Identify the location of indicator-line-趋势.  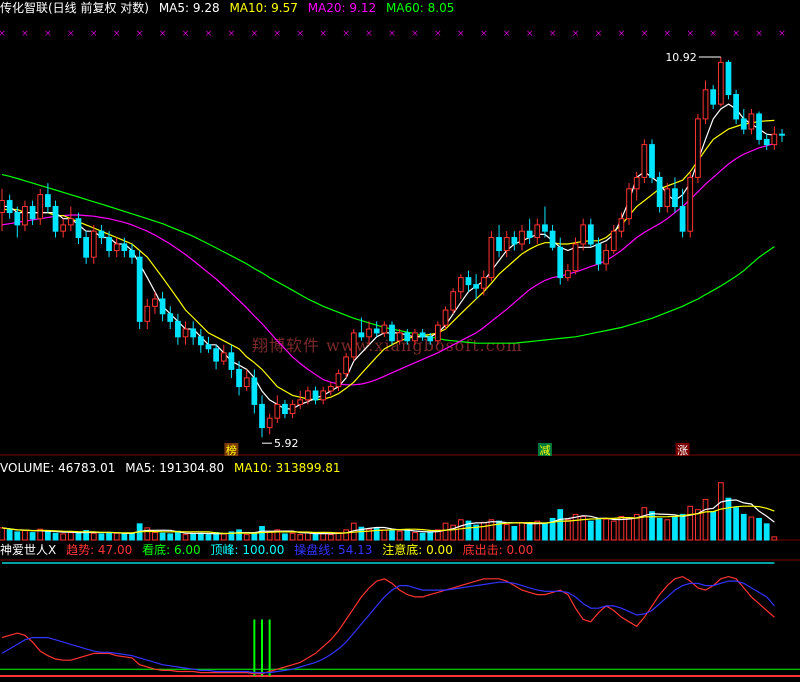
(388, 625).